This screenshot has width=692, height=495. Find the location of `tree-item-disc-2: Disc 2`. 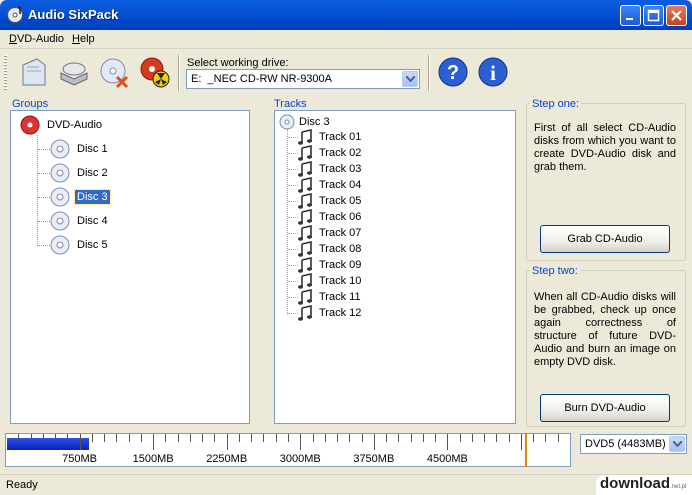

tree-item-disc-2: Disc 2 is located at coordinates (79, 173).